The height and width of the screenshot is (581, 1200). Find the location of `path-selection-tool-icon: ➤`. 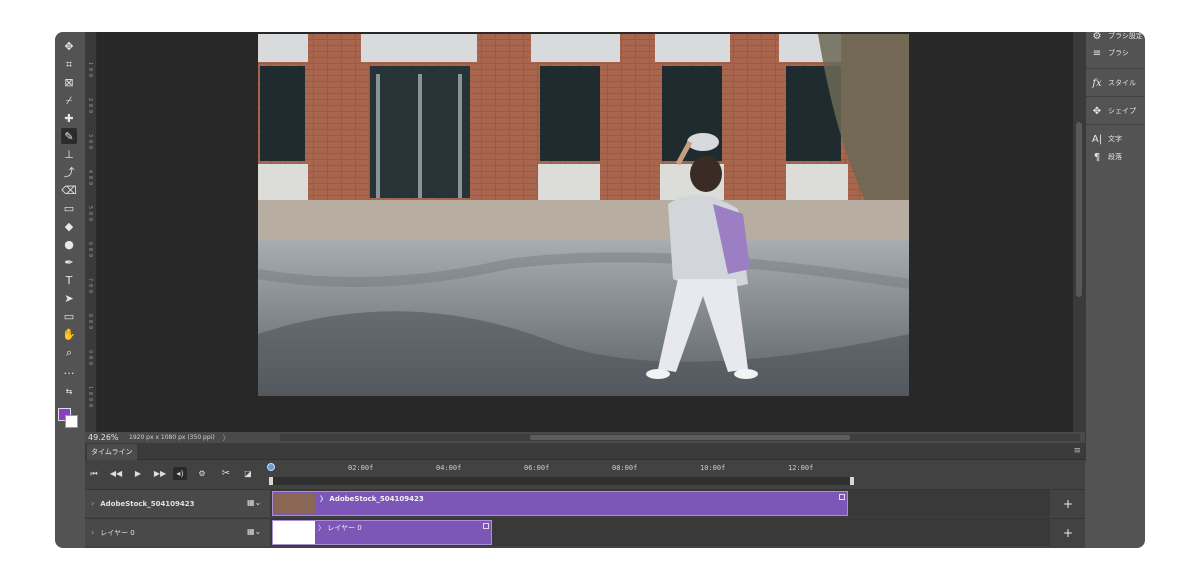

path-selection-tool-icon: ➤ is located at coordinates (69, 298).